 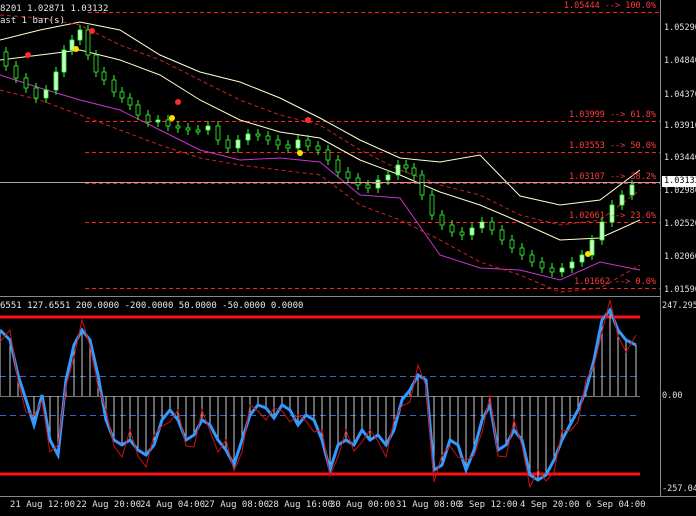 I want to click on time-axis-label: 4 Sep 20:00, so click(x=550, y=505).